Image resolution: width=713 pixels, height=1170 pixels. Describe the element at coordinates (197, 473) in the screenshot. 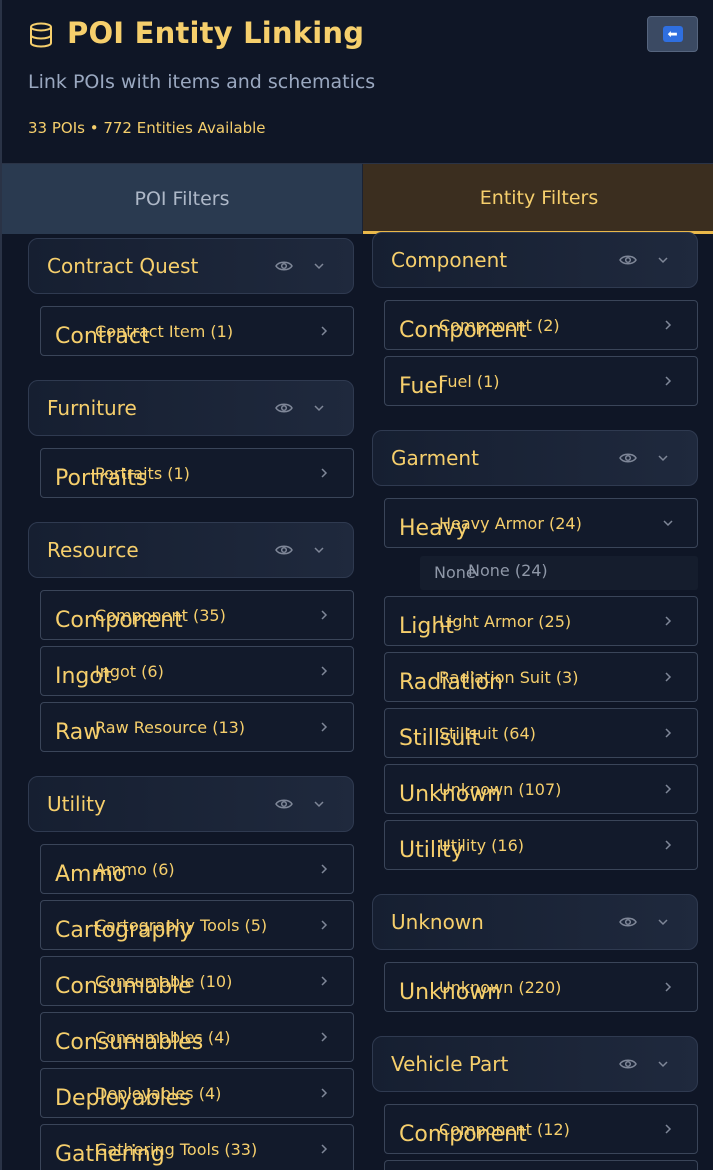

I see `subcategory-portraits: Portraits Portraits (1)` at that location.